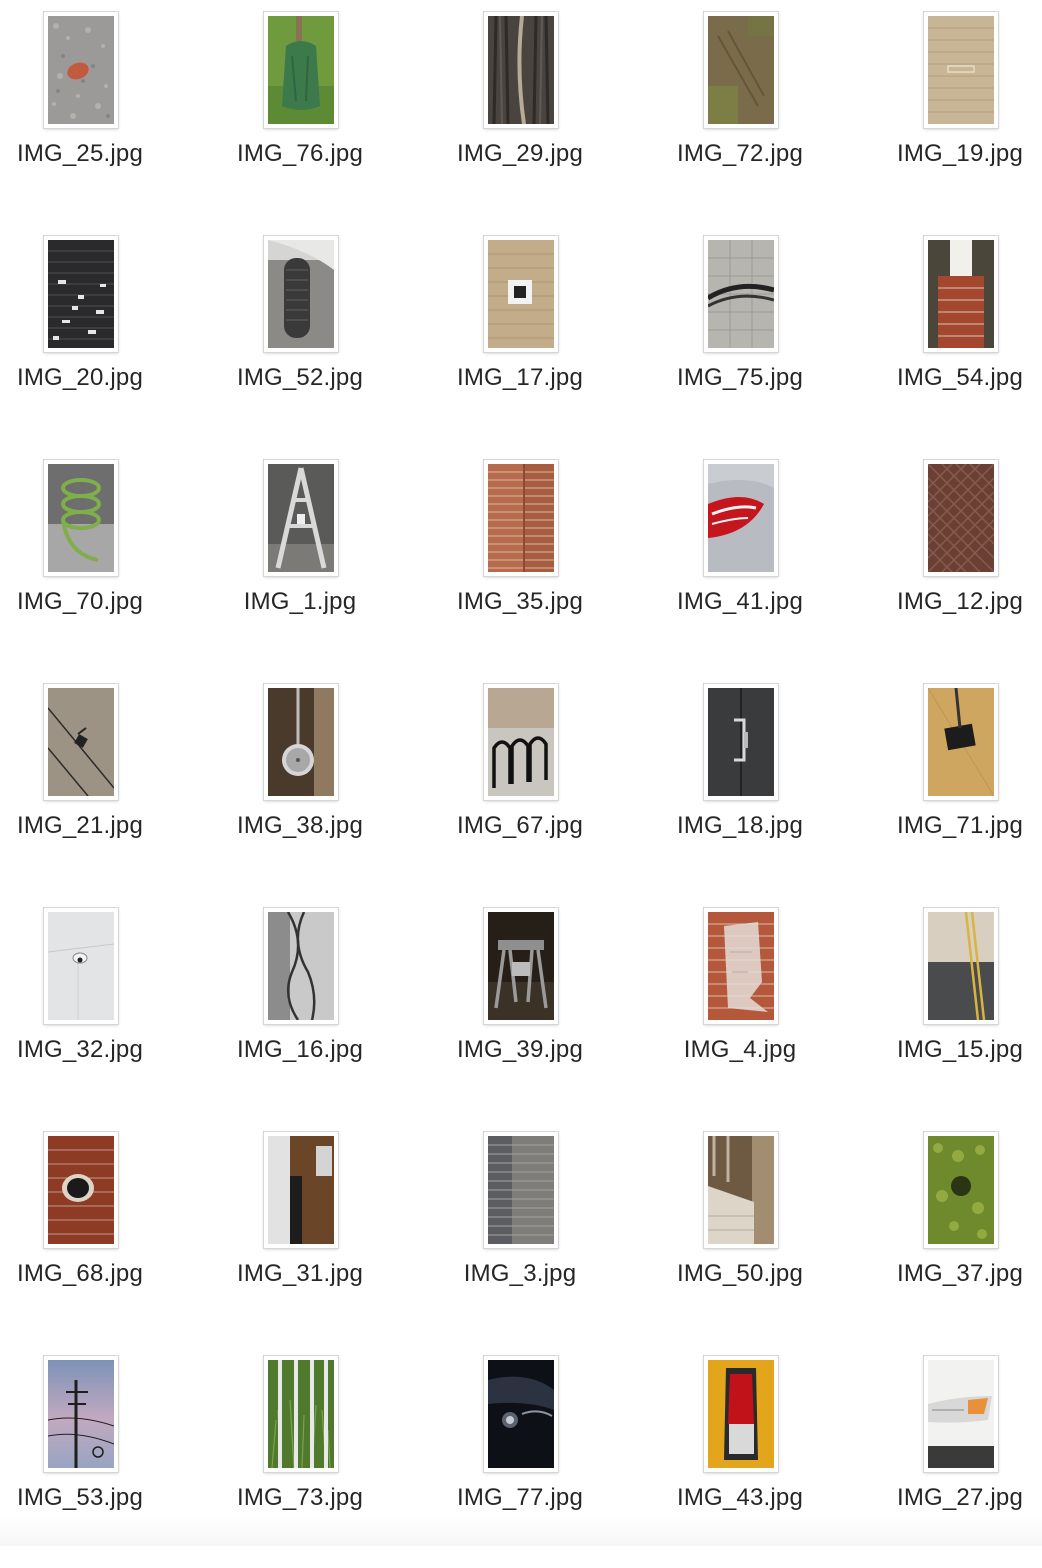  I want to click on file-name-label: IMG_20.jpg, so click(80, 377).